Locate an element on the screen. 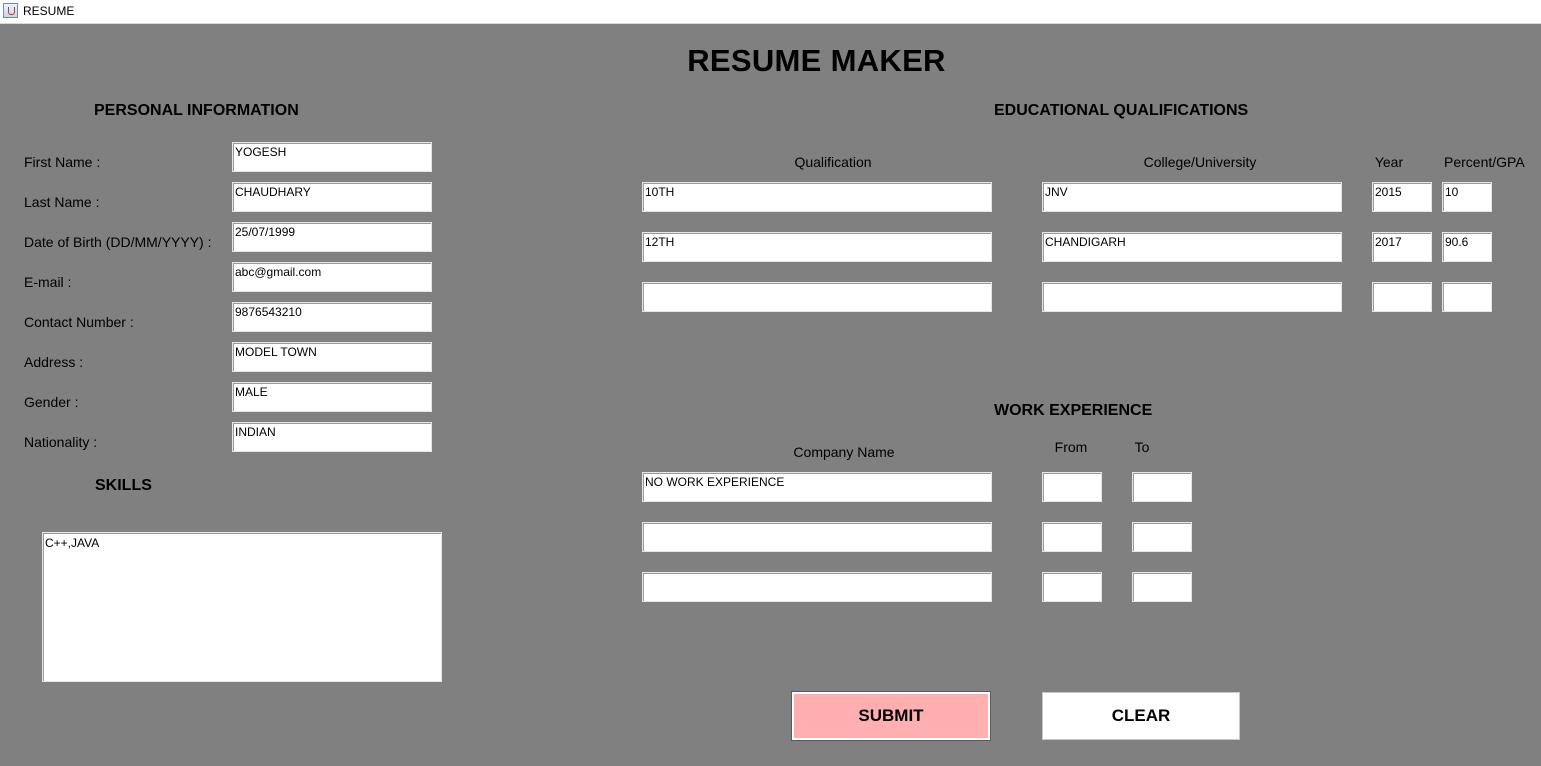 This screenshot has width=1541, height=766. last-name-label: Last Name : is located at coordinates (62, 202).